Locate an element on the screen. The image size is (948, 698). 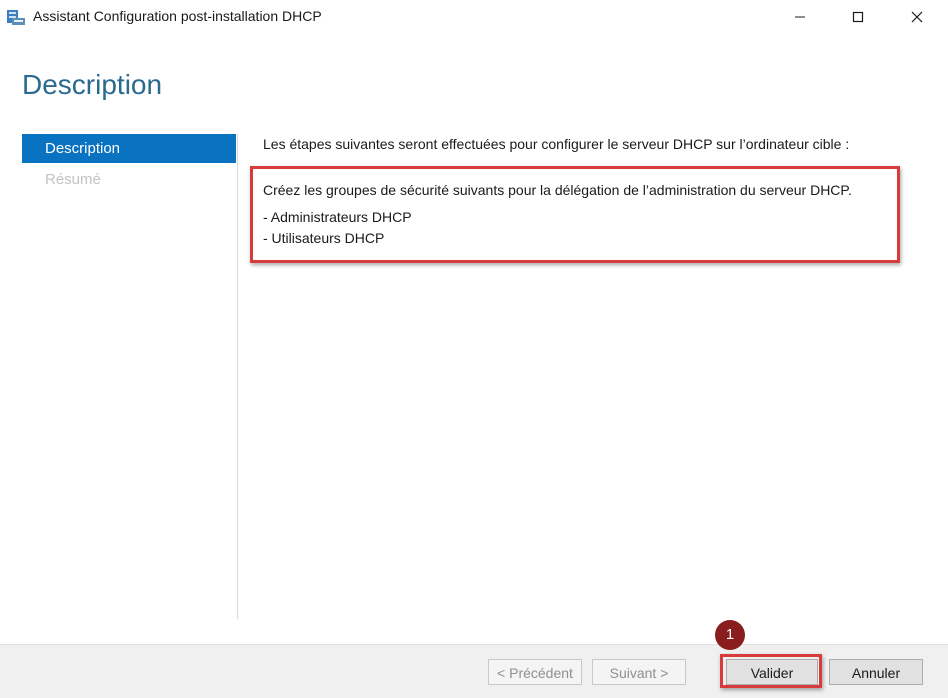
close-icon is located at coordinates (917, 17).